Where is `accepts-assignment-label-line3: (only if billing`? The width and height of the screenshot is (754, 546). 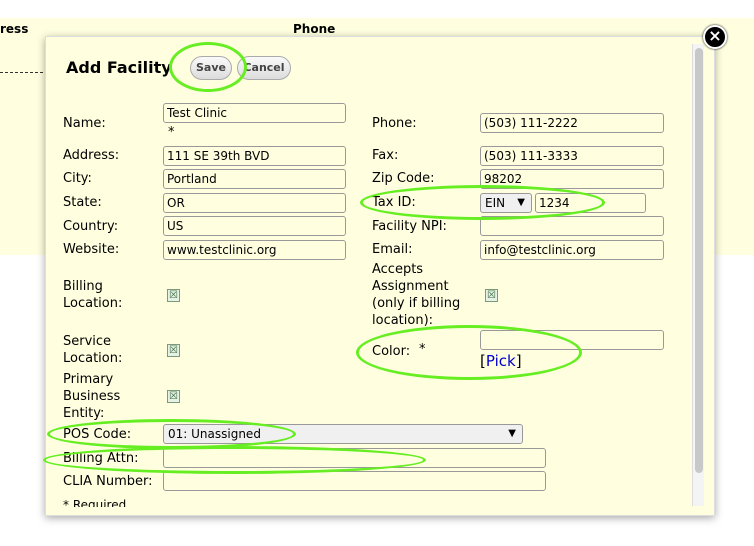 accepts-assignment-label-line3: (only if billing is located at coordinates (416, 303).